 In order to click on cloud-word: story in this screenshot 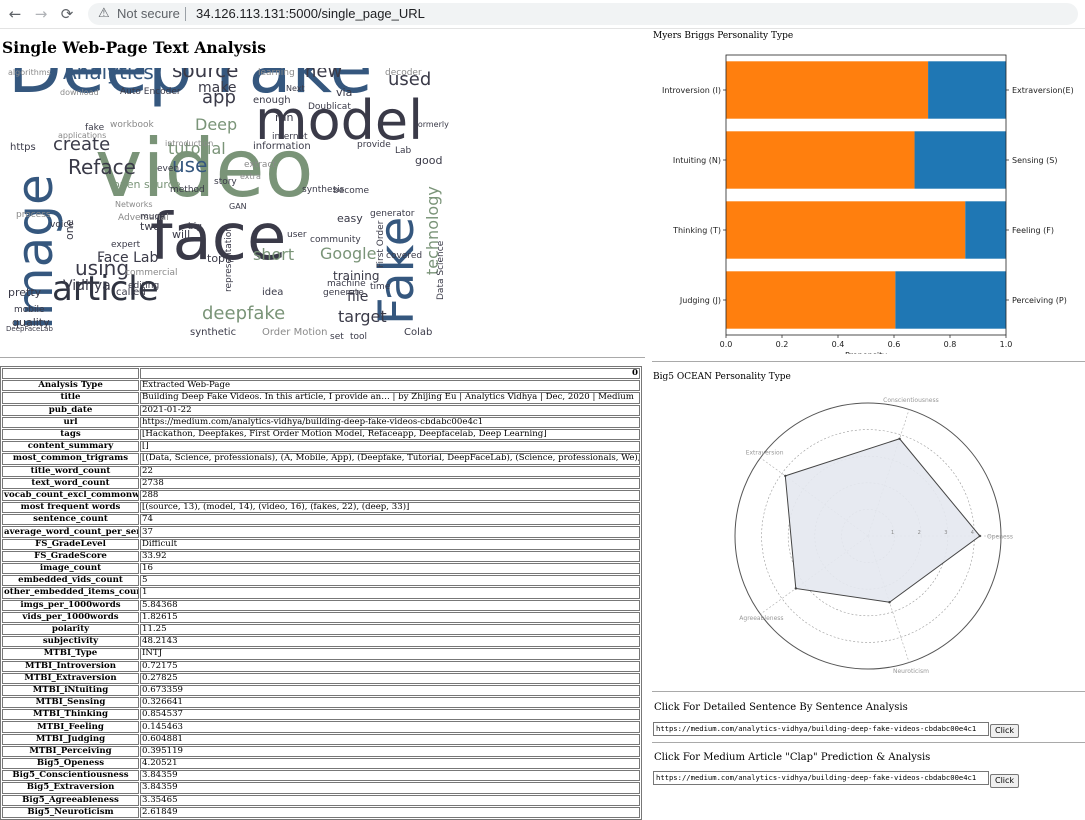, I will do `click(225, 181)`.